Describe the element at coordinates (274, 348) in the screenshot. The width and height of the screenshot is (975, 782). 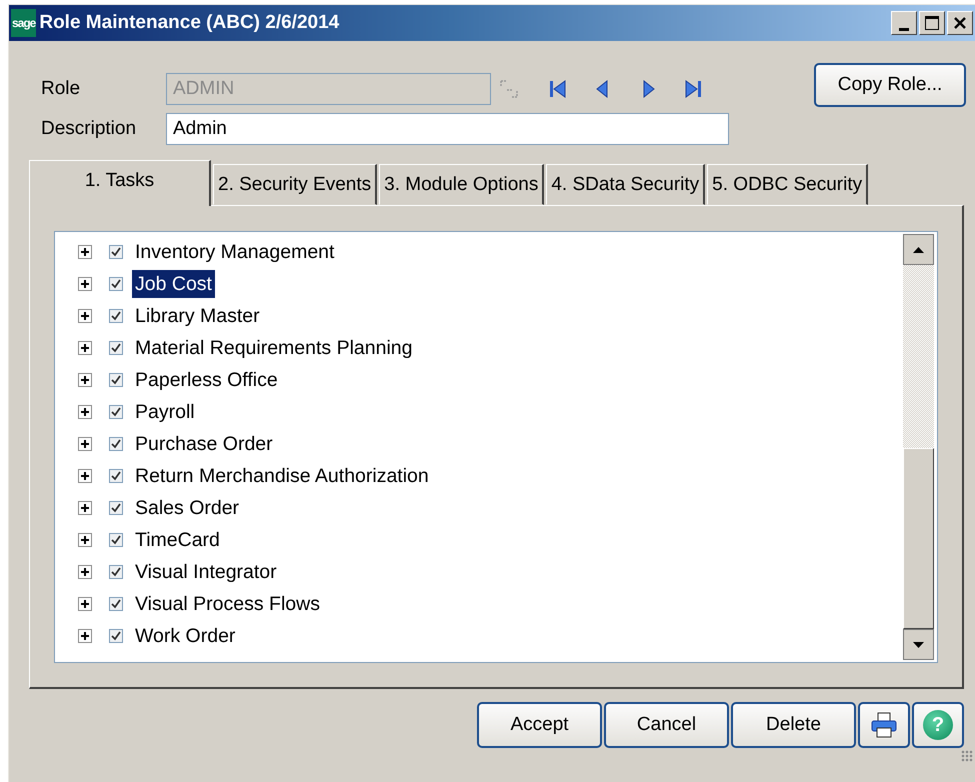
I see `tree-item: Material Requirements Planning` at that location.